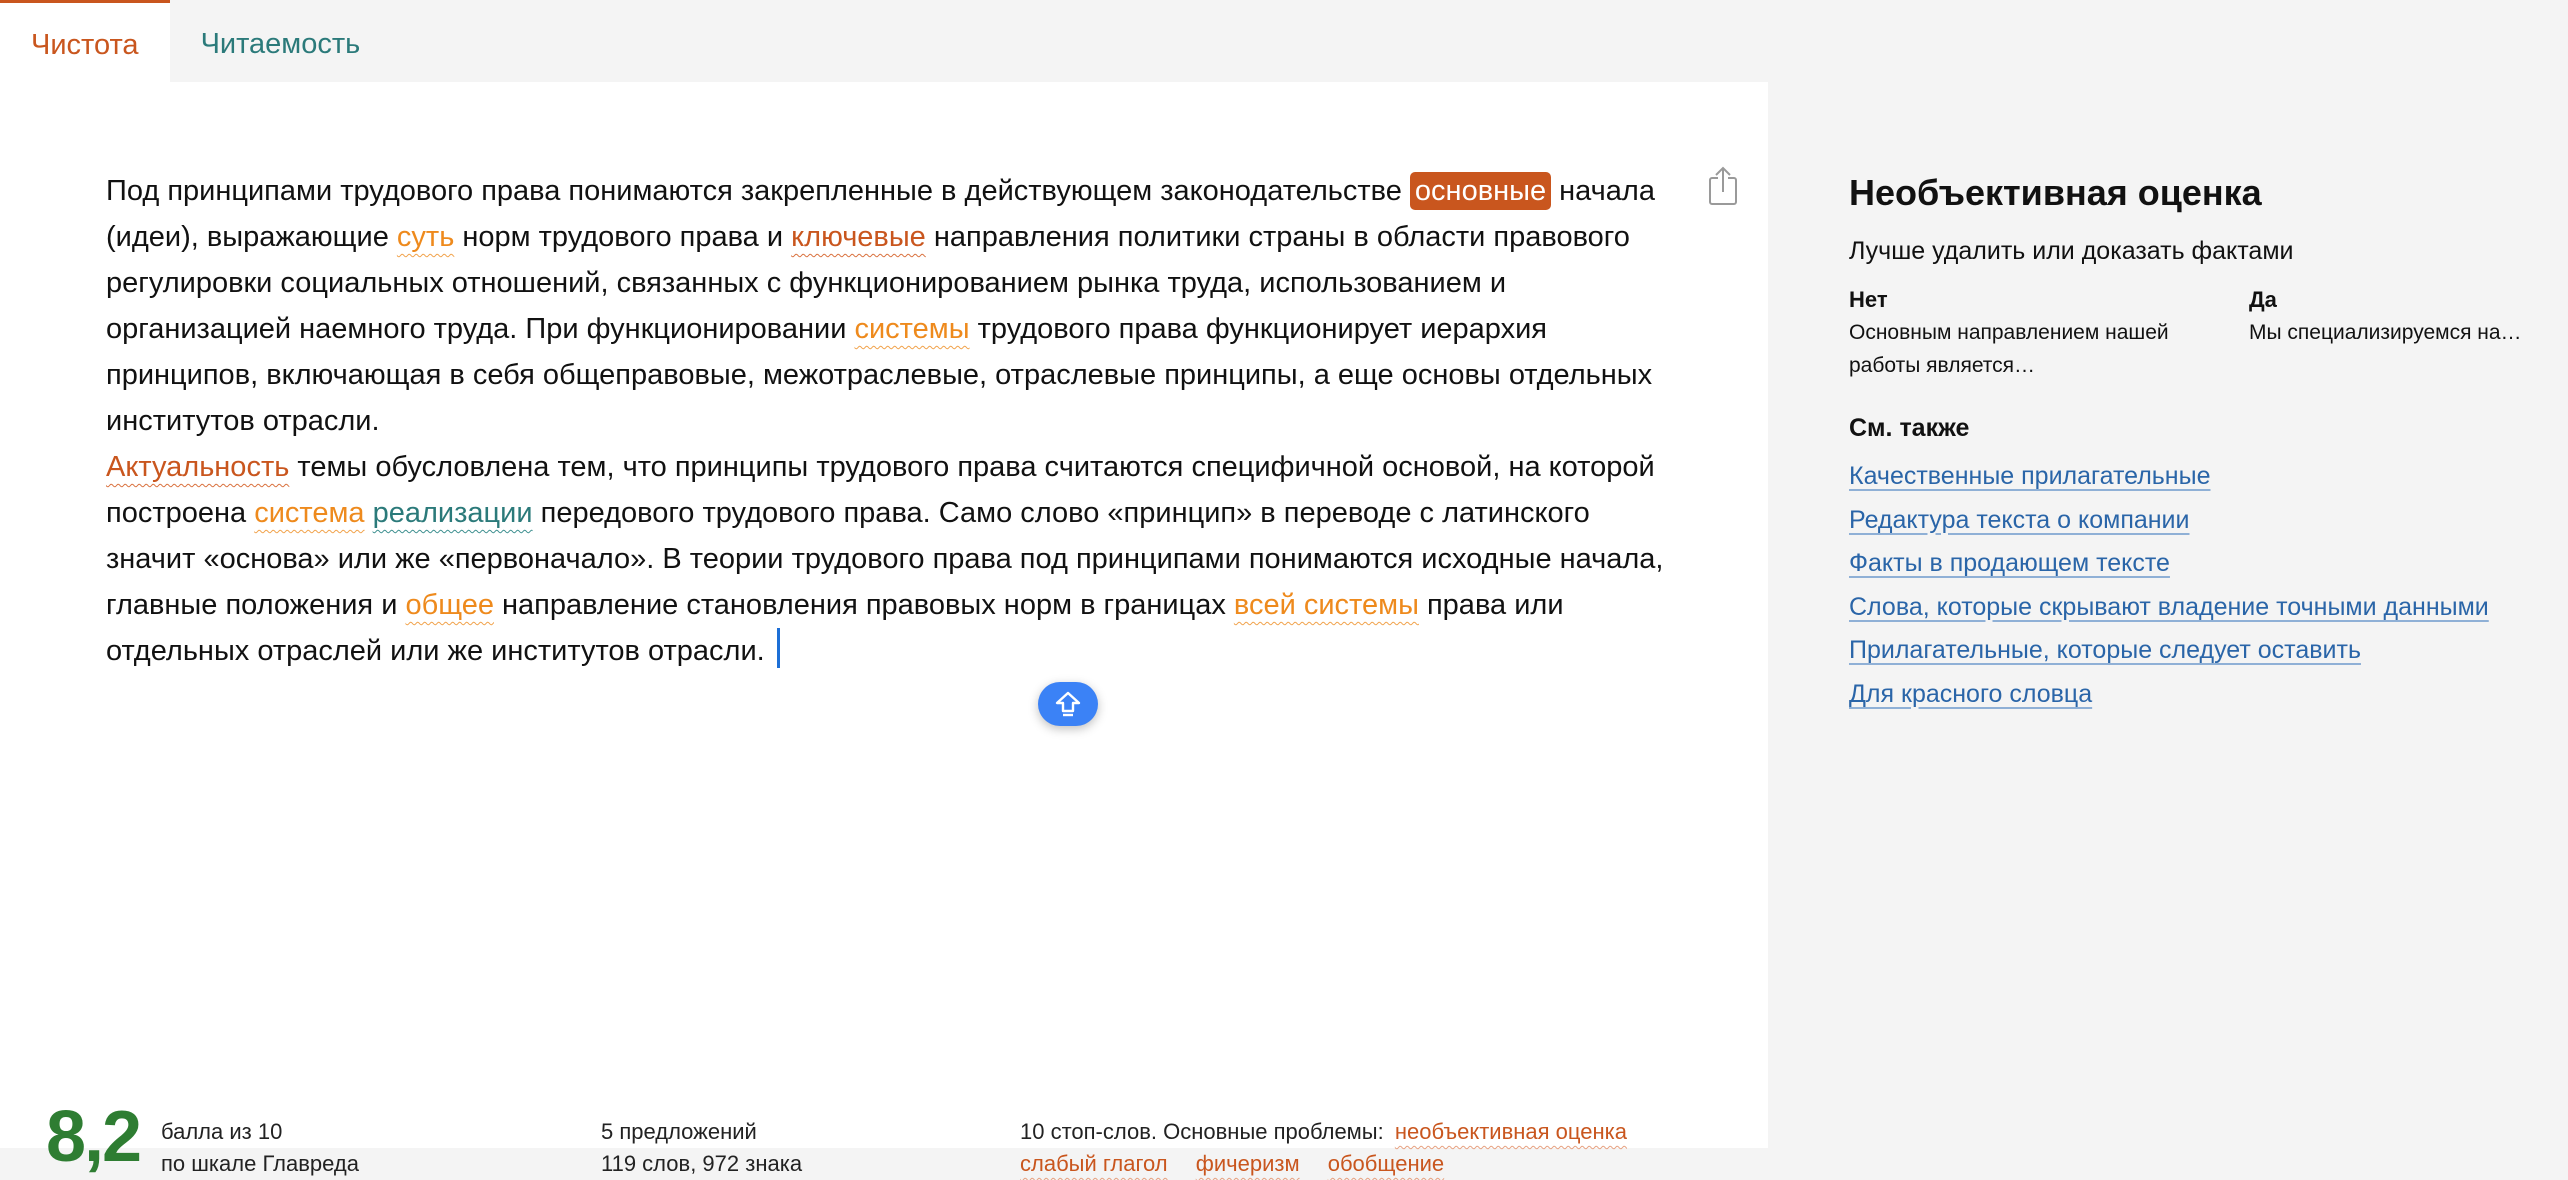  Describe the element at coordinates (309, 513) in the screenshot. I see `highlighted-word: система` at that location.